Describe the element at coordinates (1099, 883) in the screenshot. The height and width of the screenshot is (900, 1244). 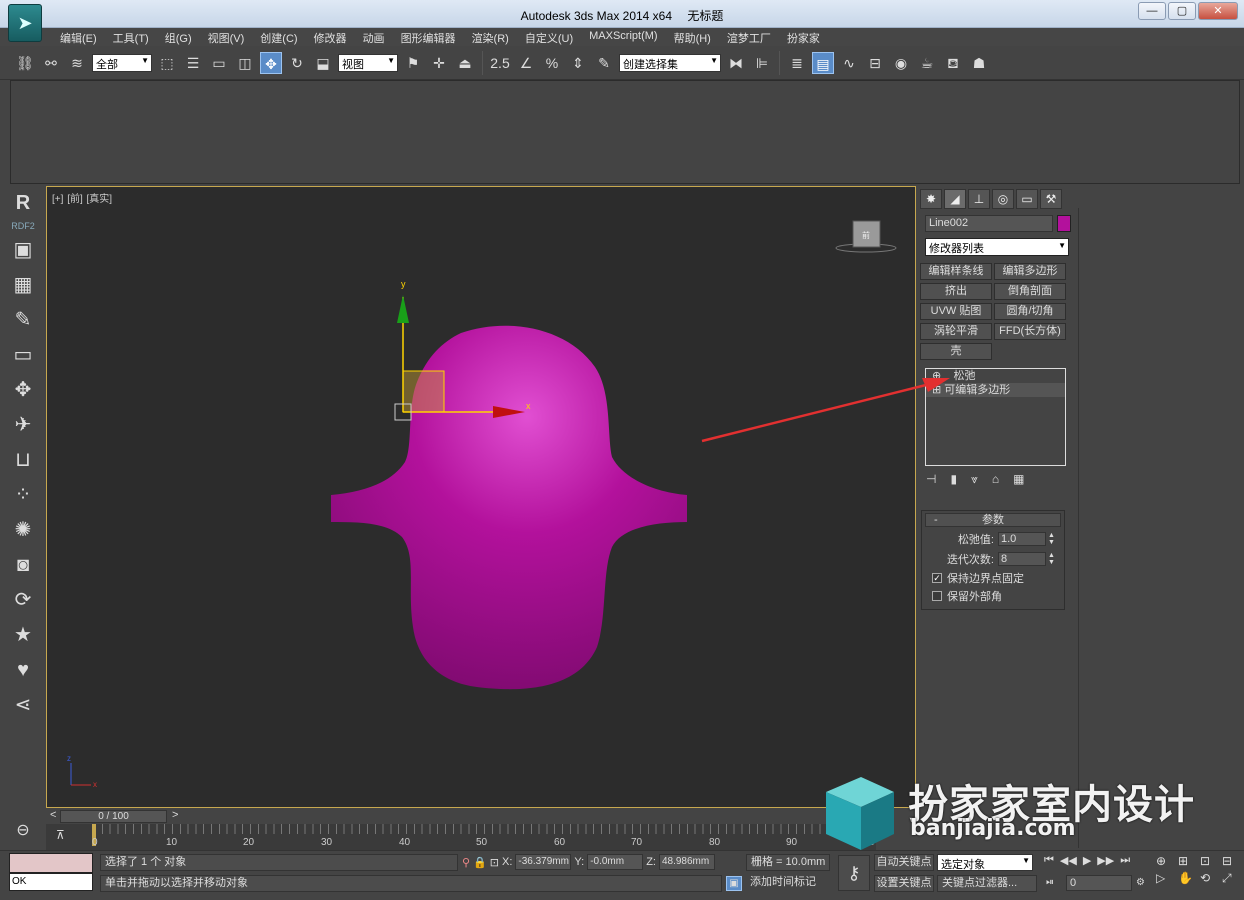
I see `current-frame-input: 0` at that location.